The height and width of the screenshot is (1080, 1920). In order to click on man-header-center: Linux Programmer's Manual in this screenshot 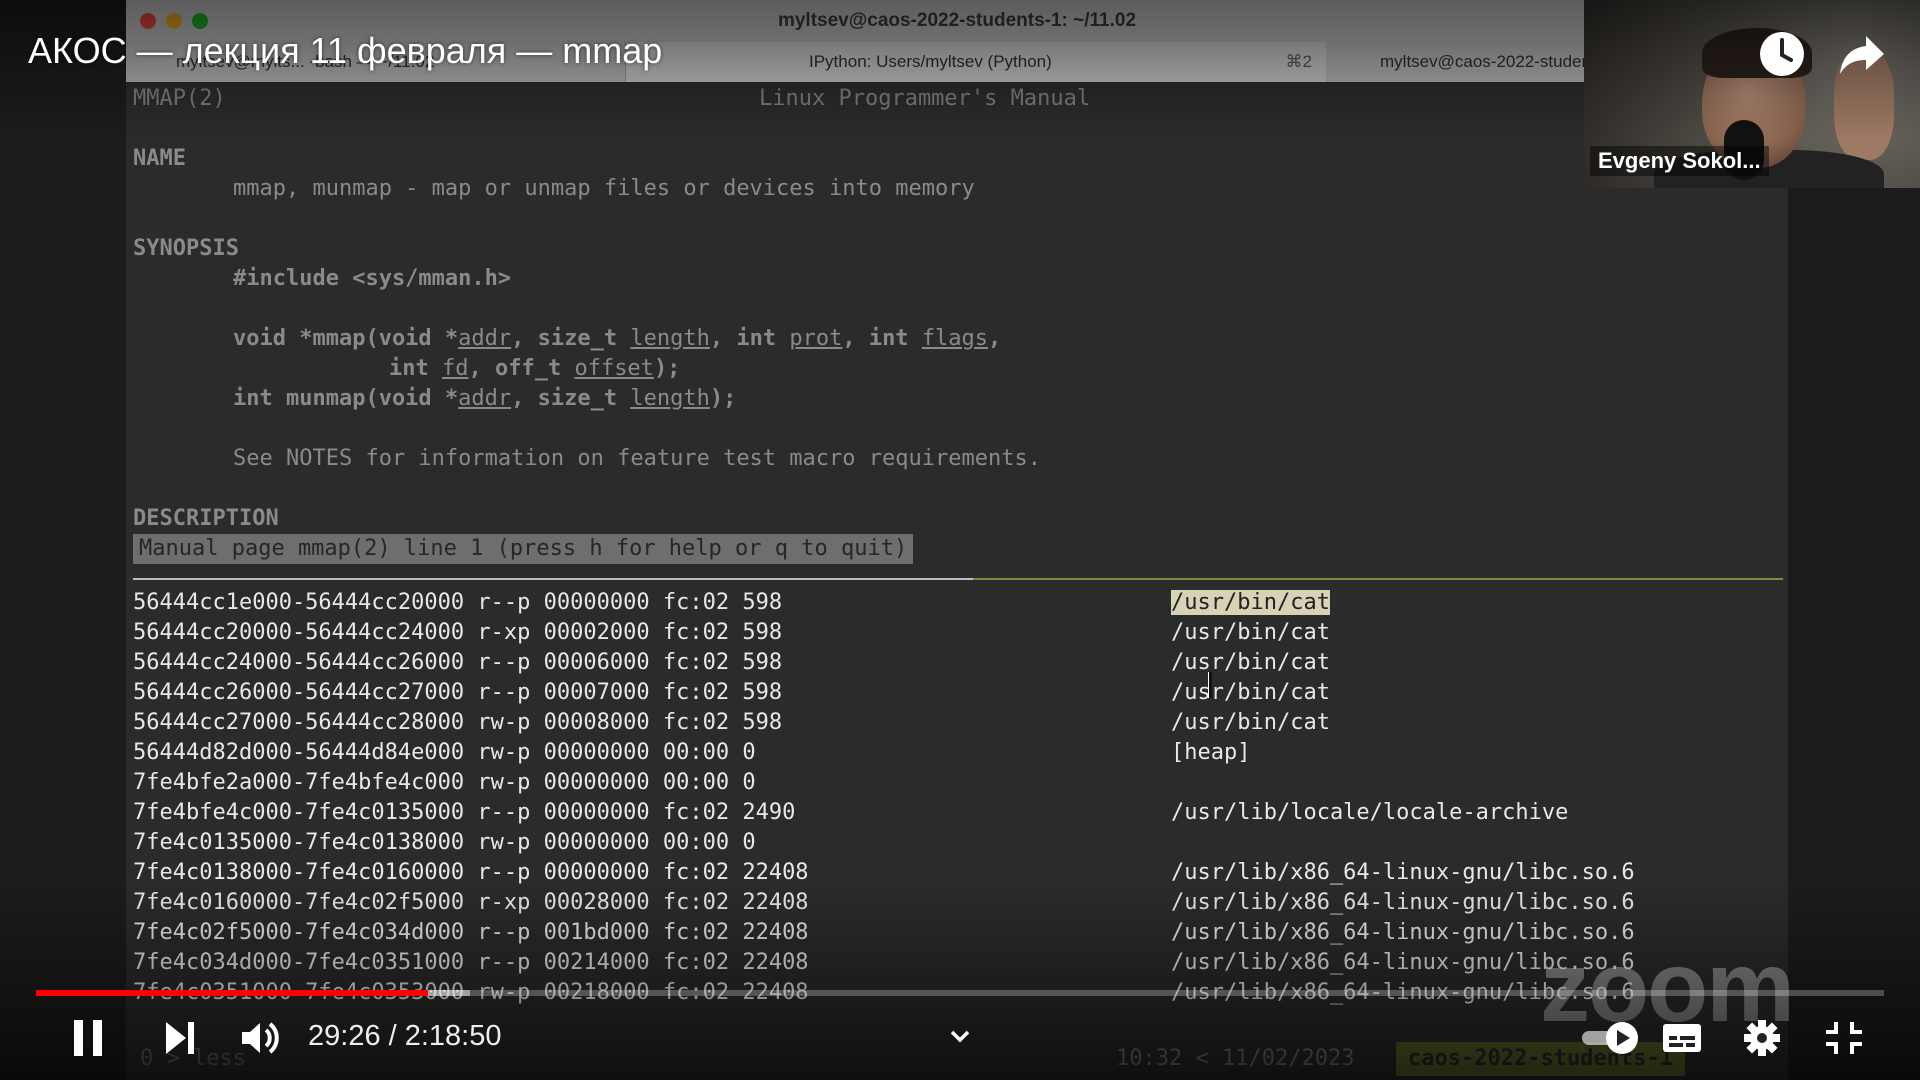, I will do `click(925, 98)`.